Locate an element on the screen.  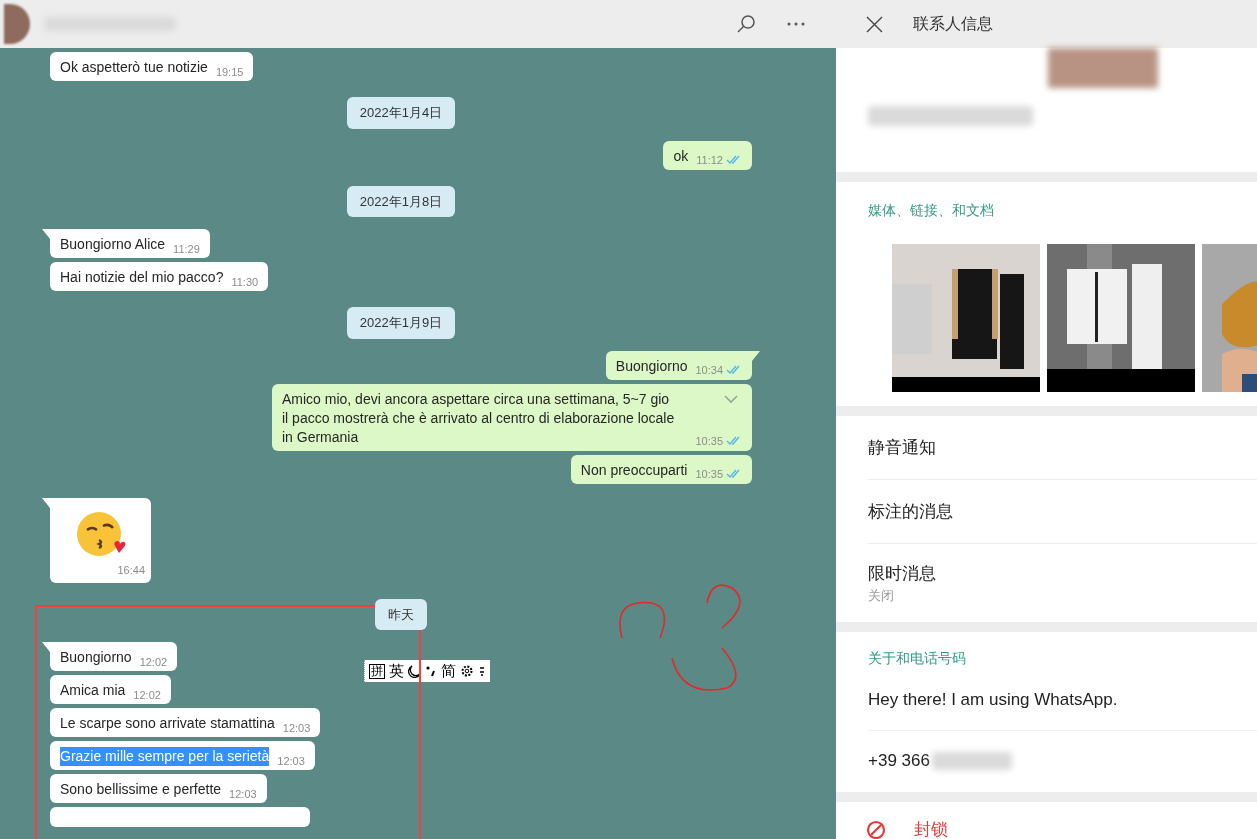
block-icon is located at coordinates (876, 829).